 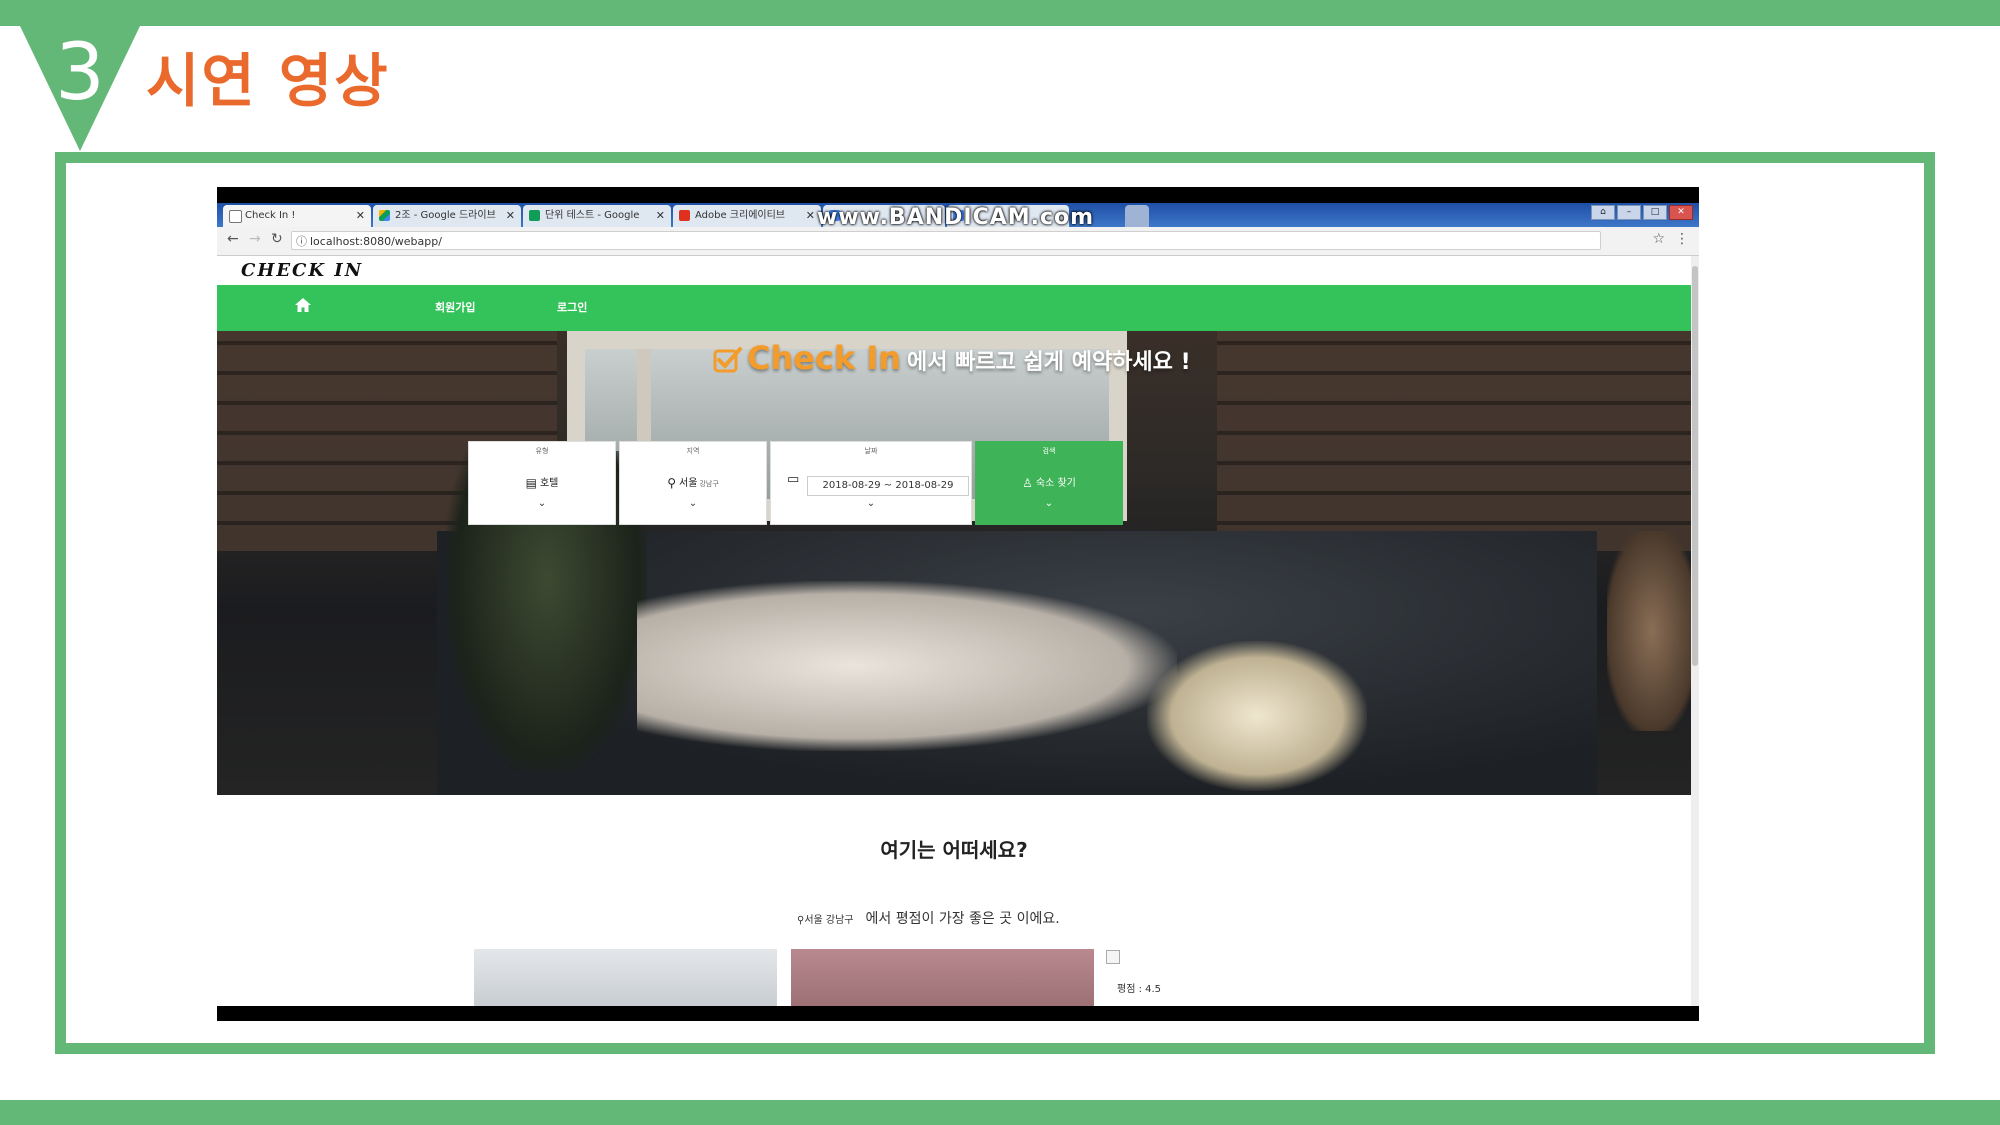 I want to click on recommend-subline: ⚲서울 강남구 에서 평점이 가장 좋은 곳 이에요., so click(x=928, y=918).